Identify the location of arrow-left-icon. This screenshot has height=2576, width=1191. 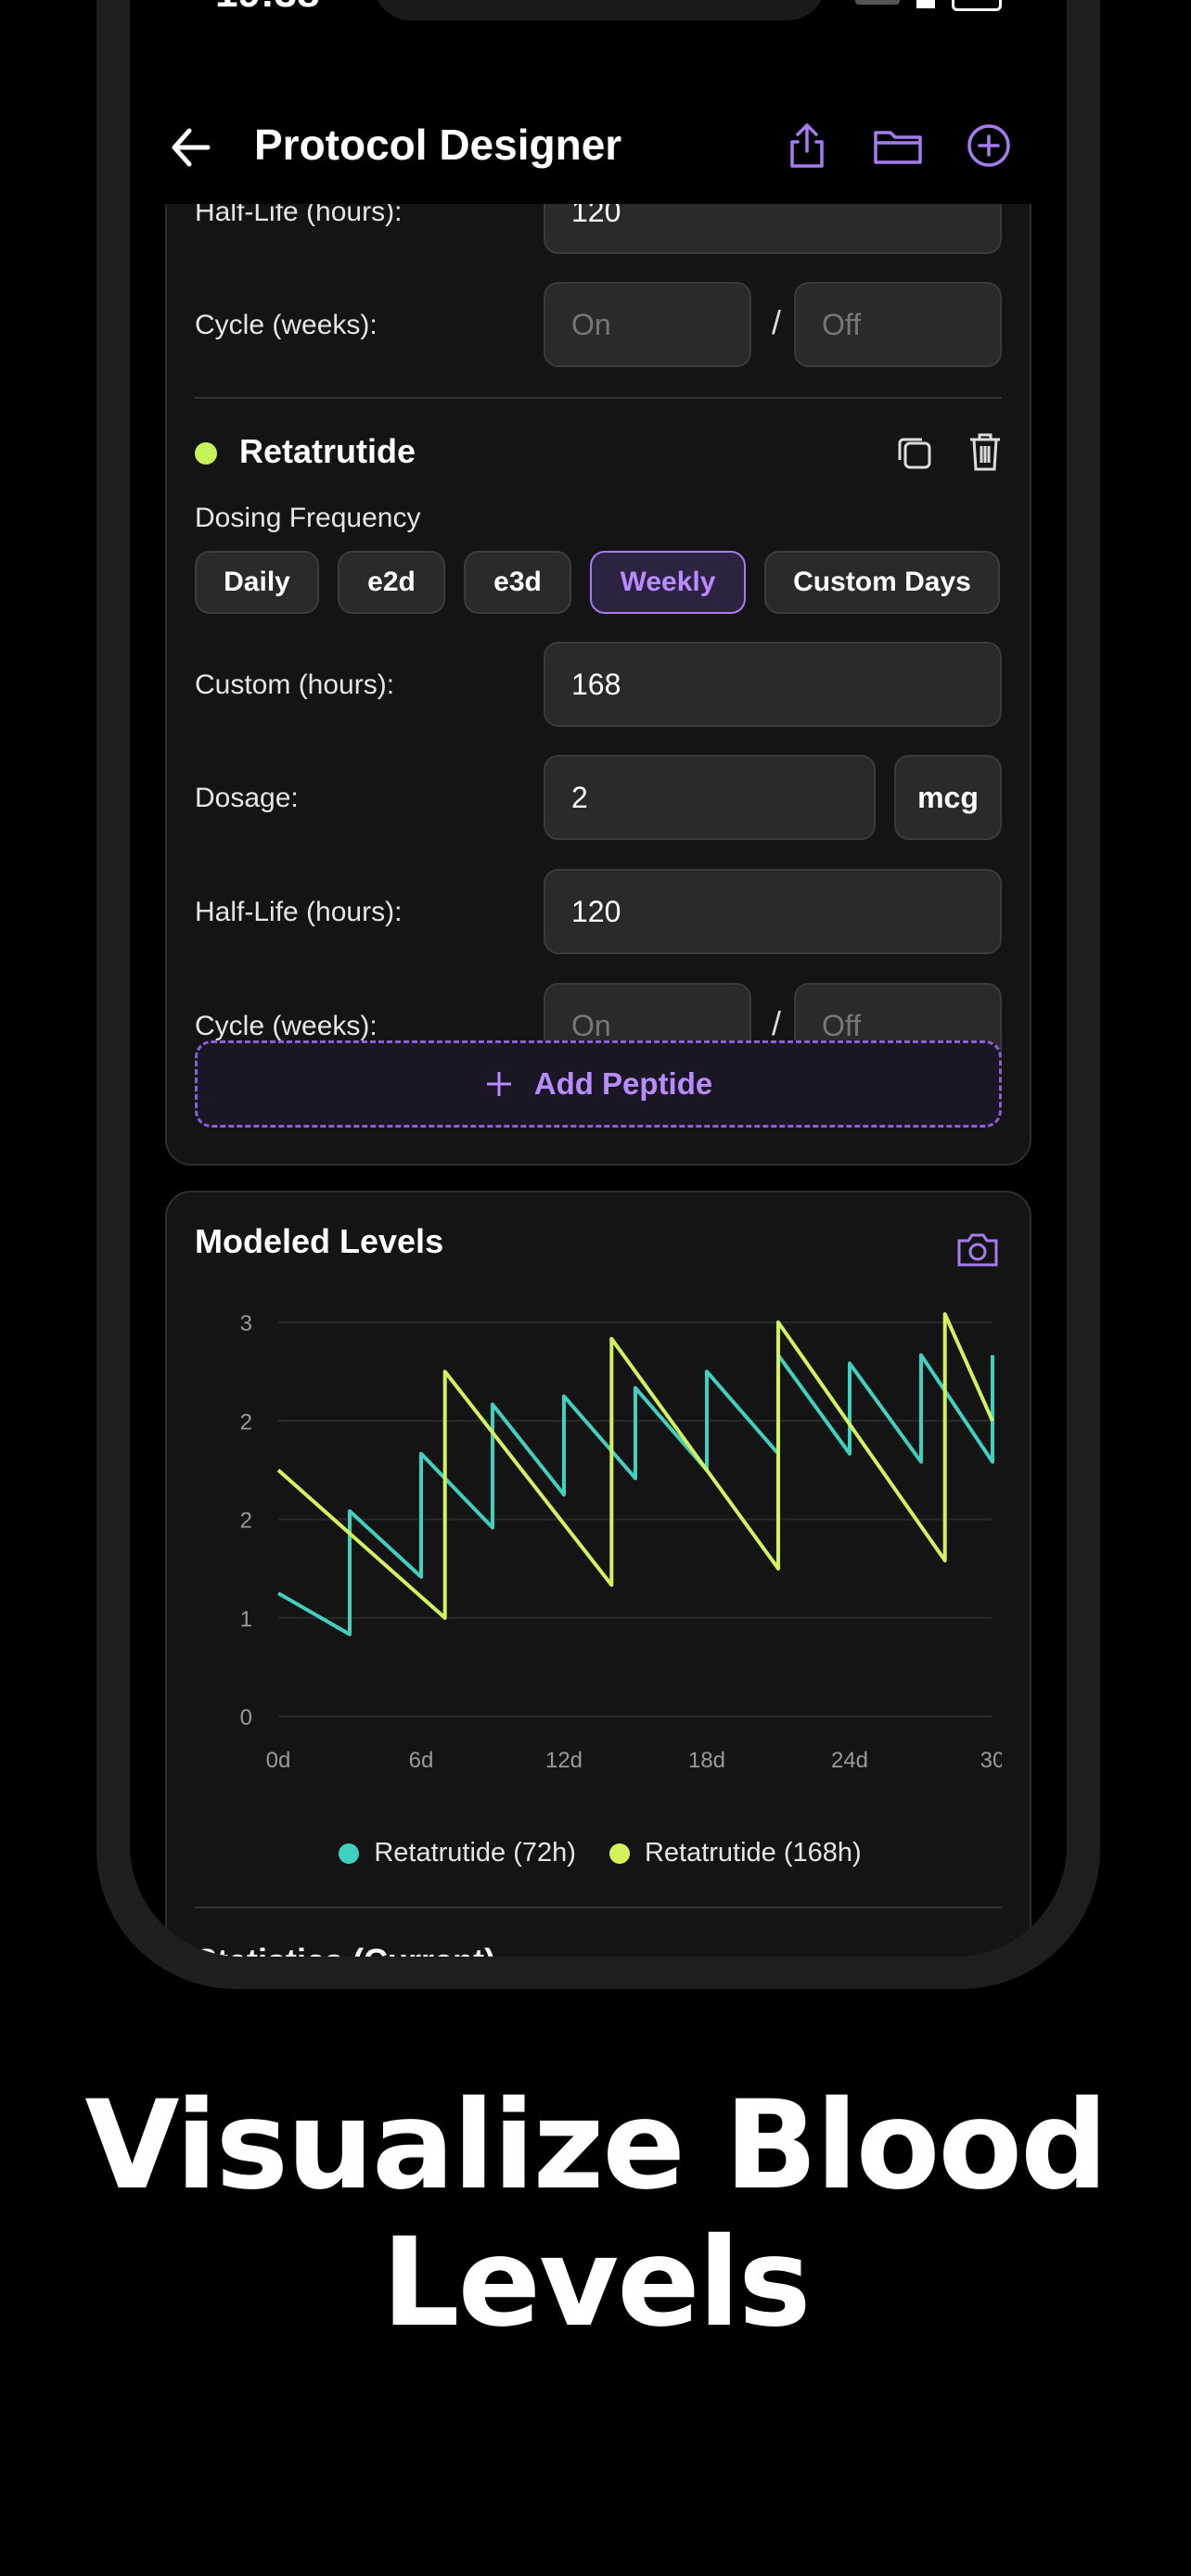
(191, 147).